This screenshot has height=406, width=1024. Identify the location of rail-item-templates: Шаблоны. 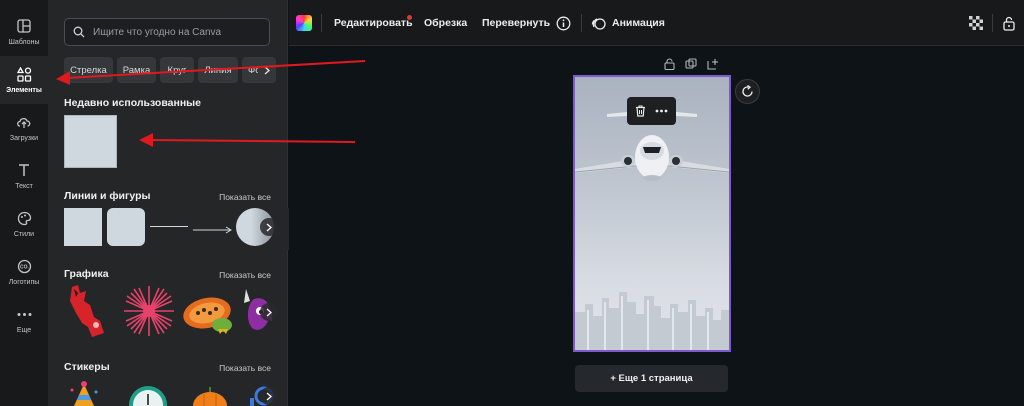
(24, 32).